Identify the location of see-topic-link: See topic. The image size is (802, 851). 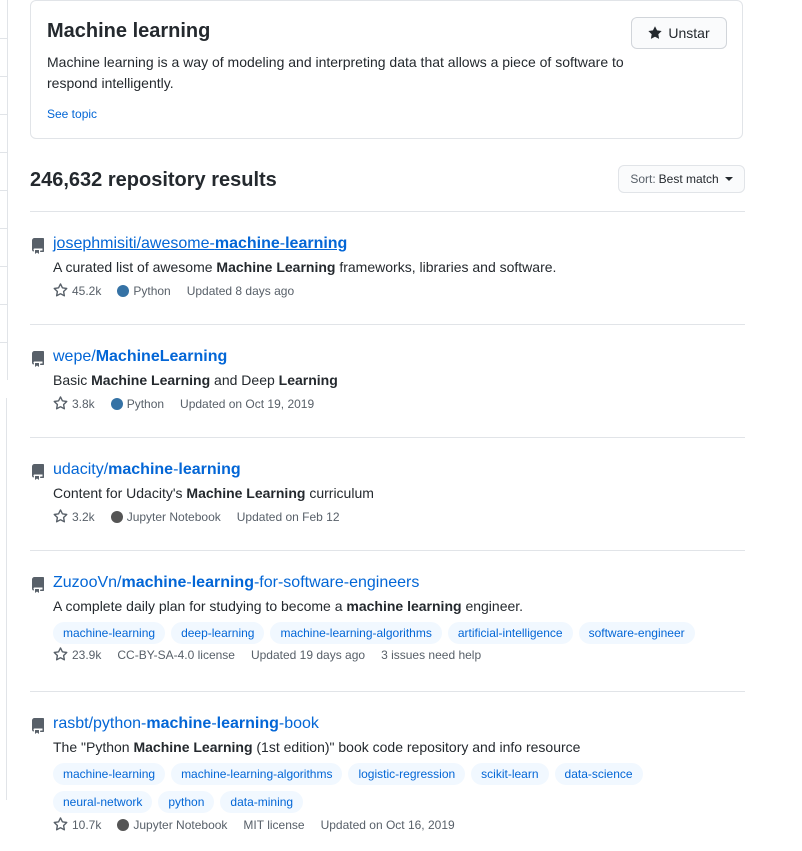
(72, 114).